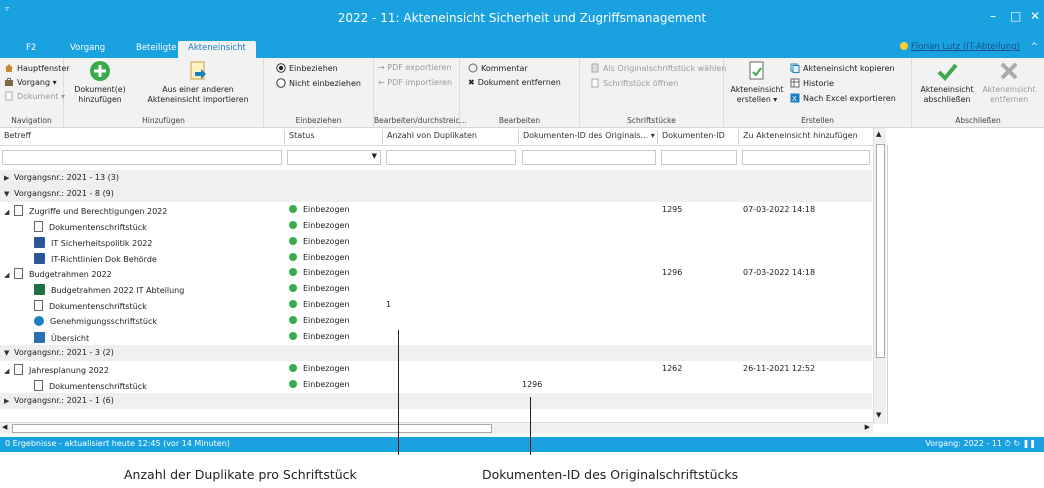  Describe the element at coordinates (878, 415) in the screenshot. I see `scroll-down-icon: ▼` at that location.